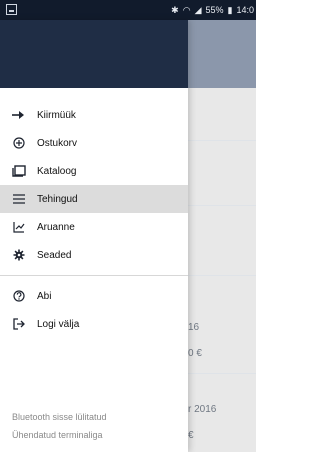 The height and width of the screenshot is (452, 320). Describe the element at coordinates (19, 296) in the screenshot. I see `help-icon` at that location.